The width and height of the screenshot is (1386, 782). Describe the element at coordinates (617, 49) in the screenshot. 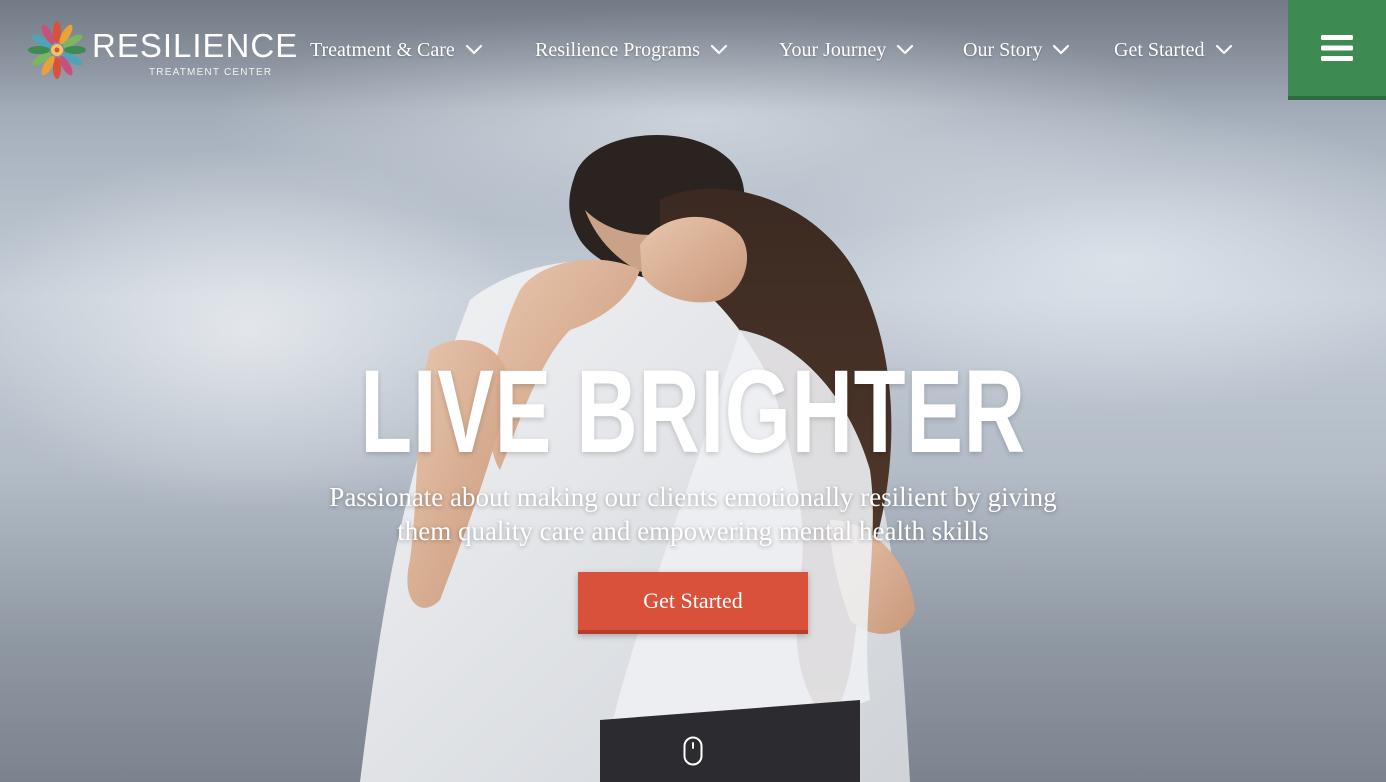

I see `nav-item-label: Resilience Programs` at that location.